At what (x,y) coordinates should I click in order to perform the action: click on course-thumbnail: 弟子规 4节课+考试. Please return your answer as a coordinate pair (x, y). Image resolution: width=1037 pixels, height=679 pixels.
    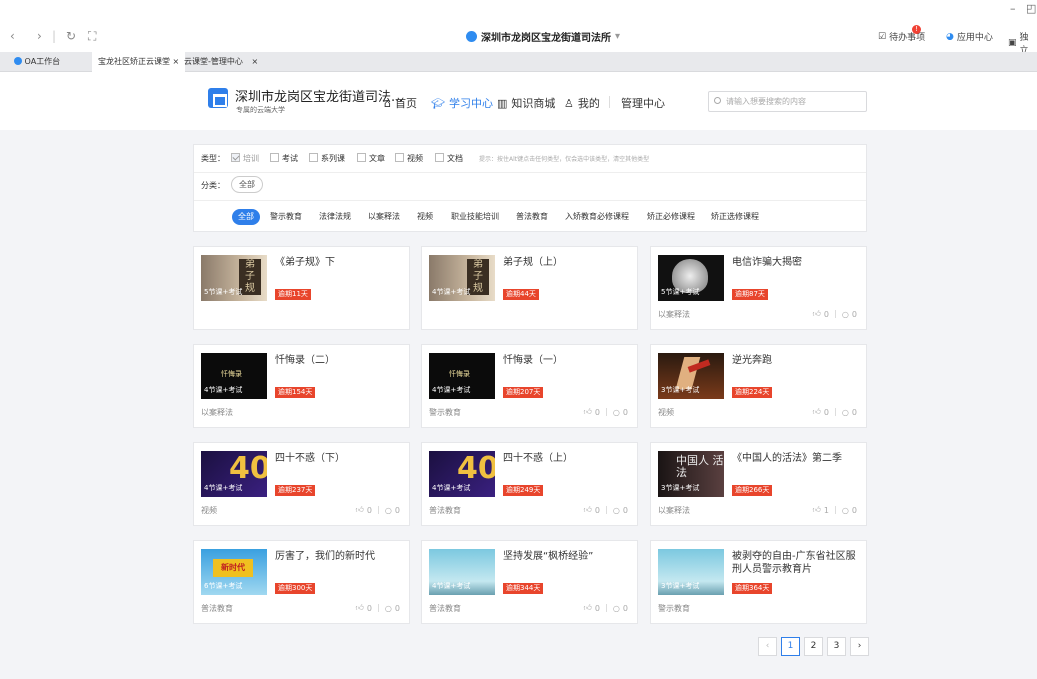
    Looking at the image, I should click on (462, 278).